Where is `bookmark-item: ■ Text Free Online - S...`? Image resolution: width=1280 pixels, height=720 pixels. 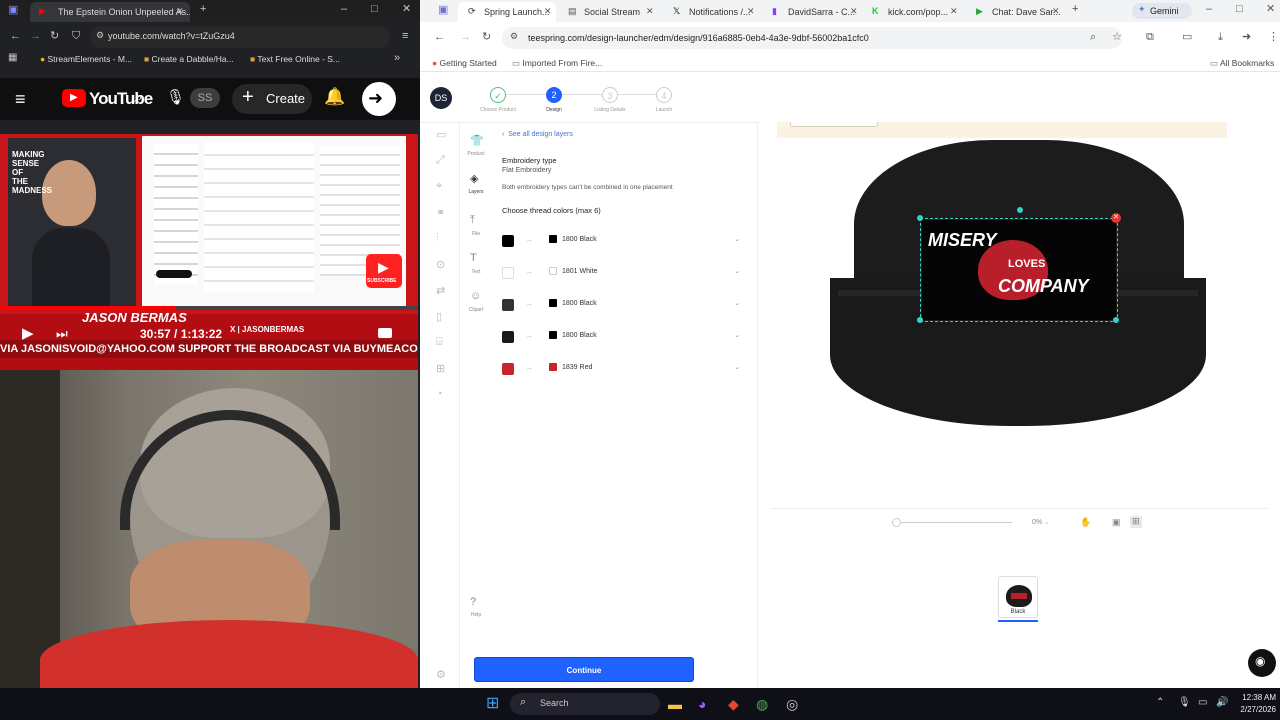
bookmark-item: ■ Text Free Online - S... is located at coordinates (295, 59).